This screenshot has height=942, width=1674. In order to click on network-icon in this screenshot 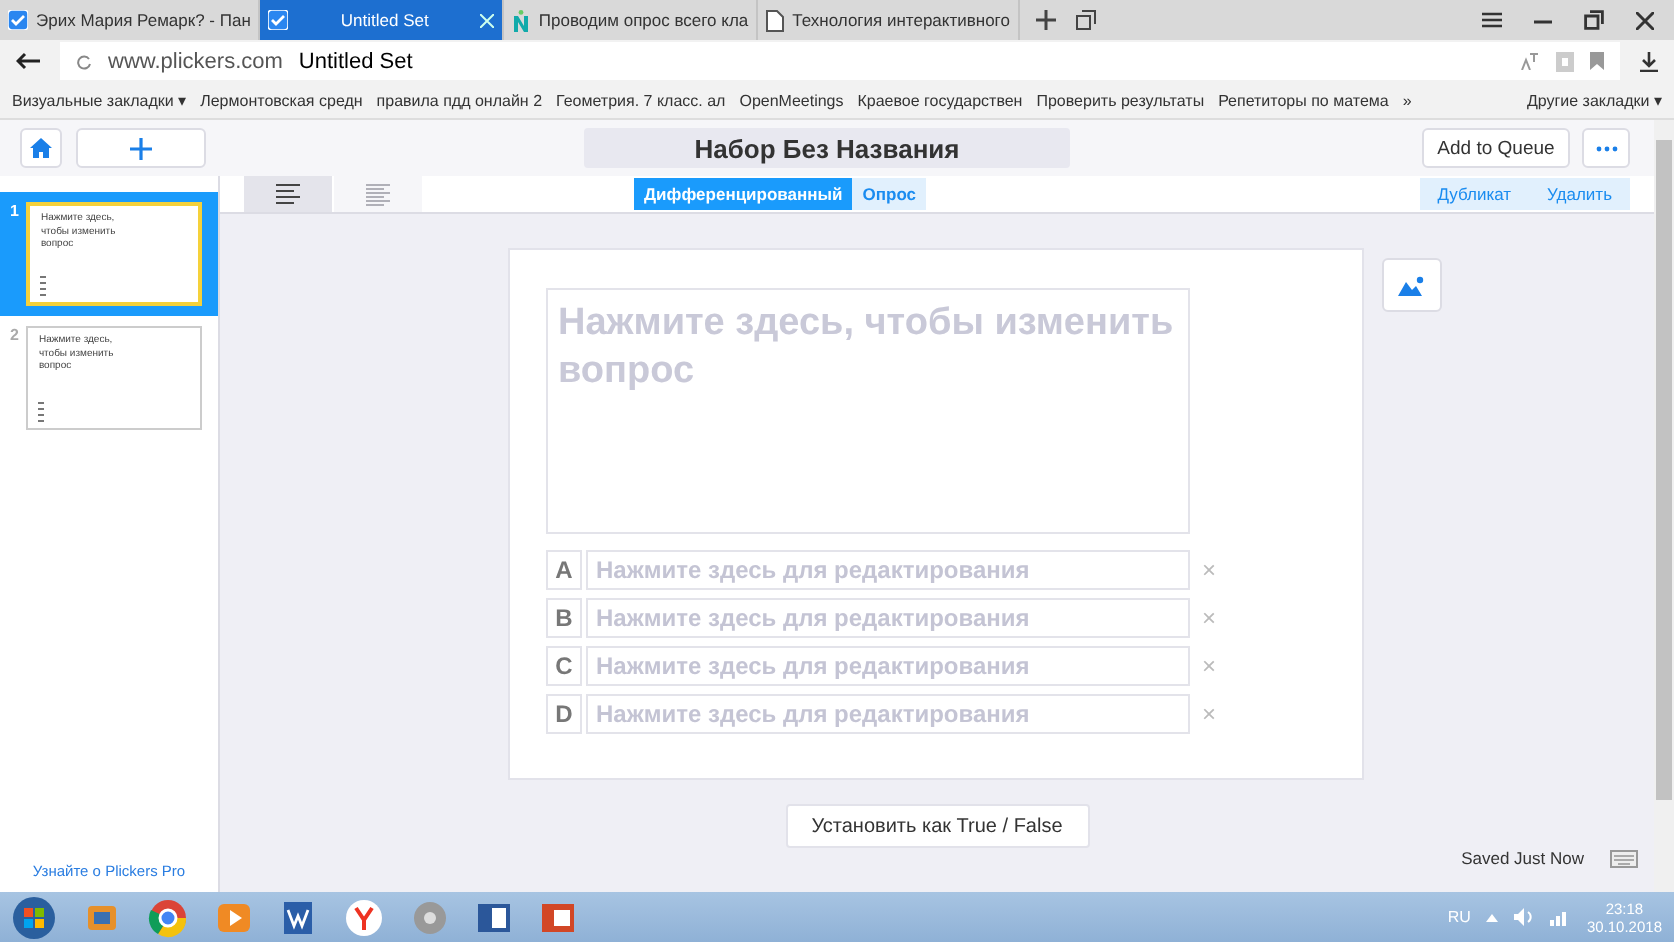, I will do `click(1560, 917)`.